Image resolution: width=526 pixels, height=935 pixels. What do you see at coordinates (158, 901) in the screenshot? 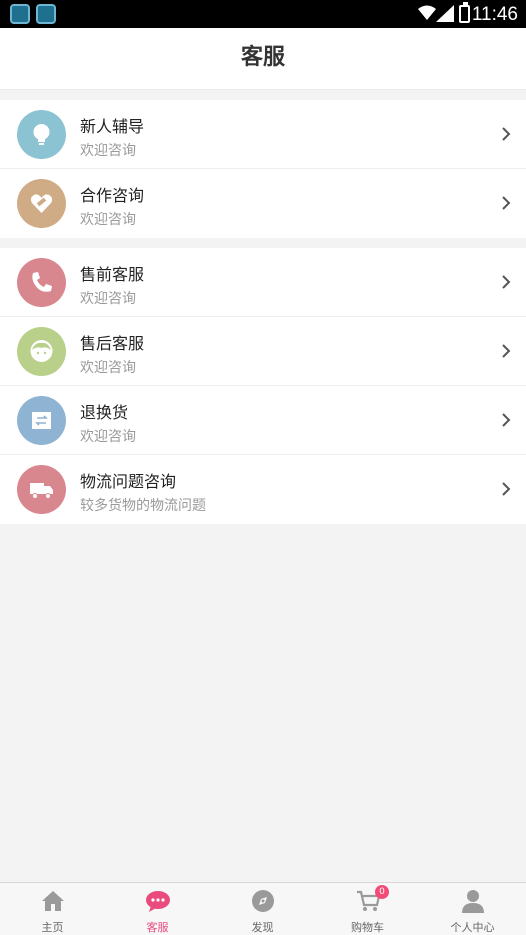
I see `chat-bubble-icon` at bounding box center [158, 901].